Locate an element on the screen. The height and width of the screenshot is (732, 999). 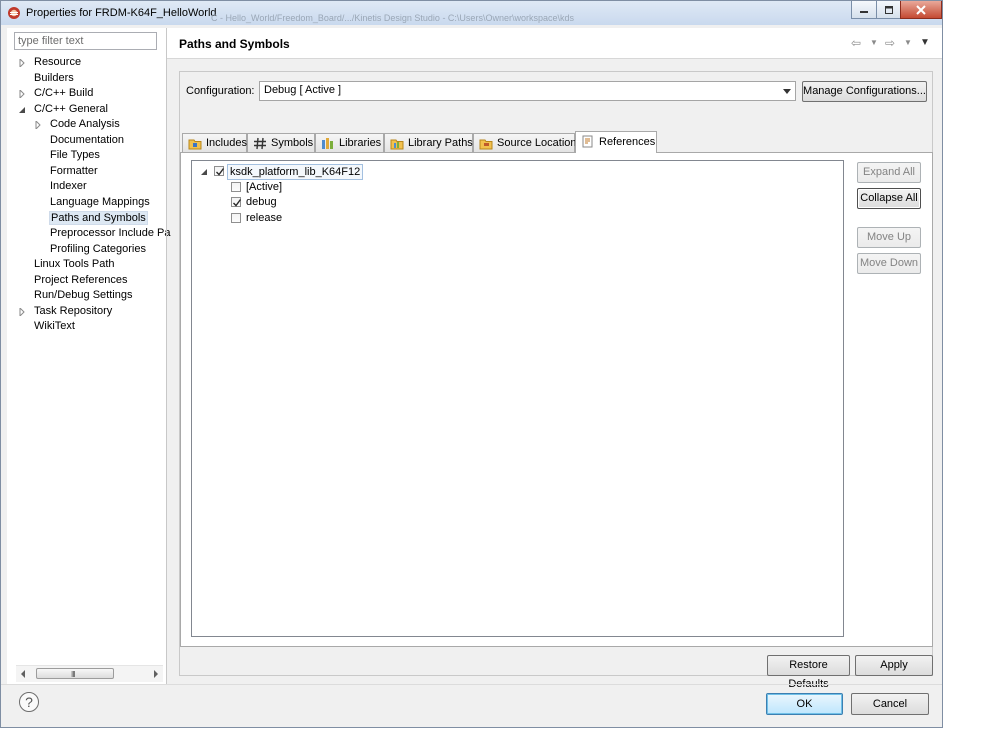
close-window-button is located at coordinates (921, 10).